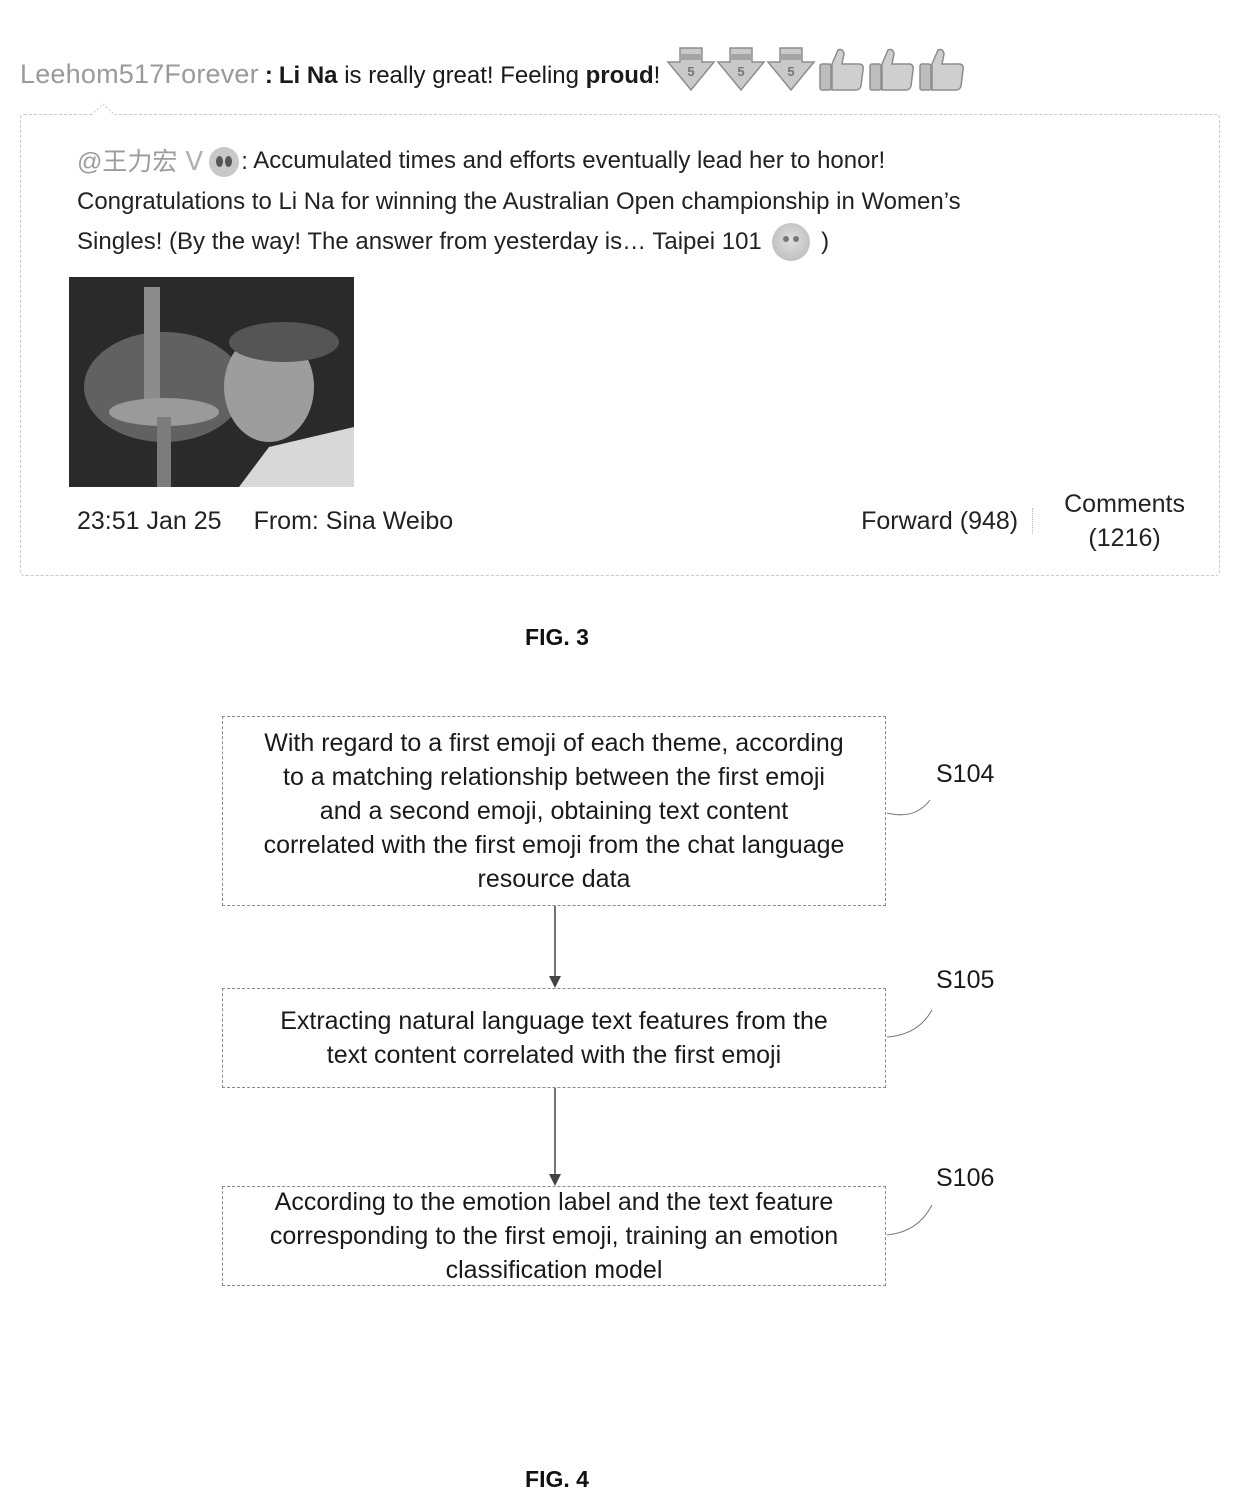 The height and width of the screenshot is (1503, 1240). I want to click on comments-label: Comments, so click(1124, 504).